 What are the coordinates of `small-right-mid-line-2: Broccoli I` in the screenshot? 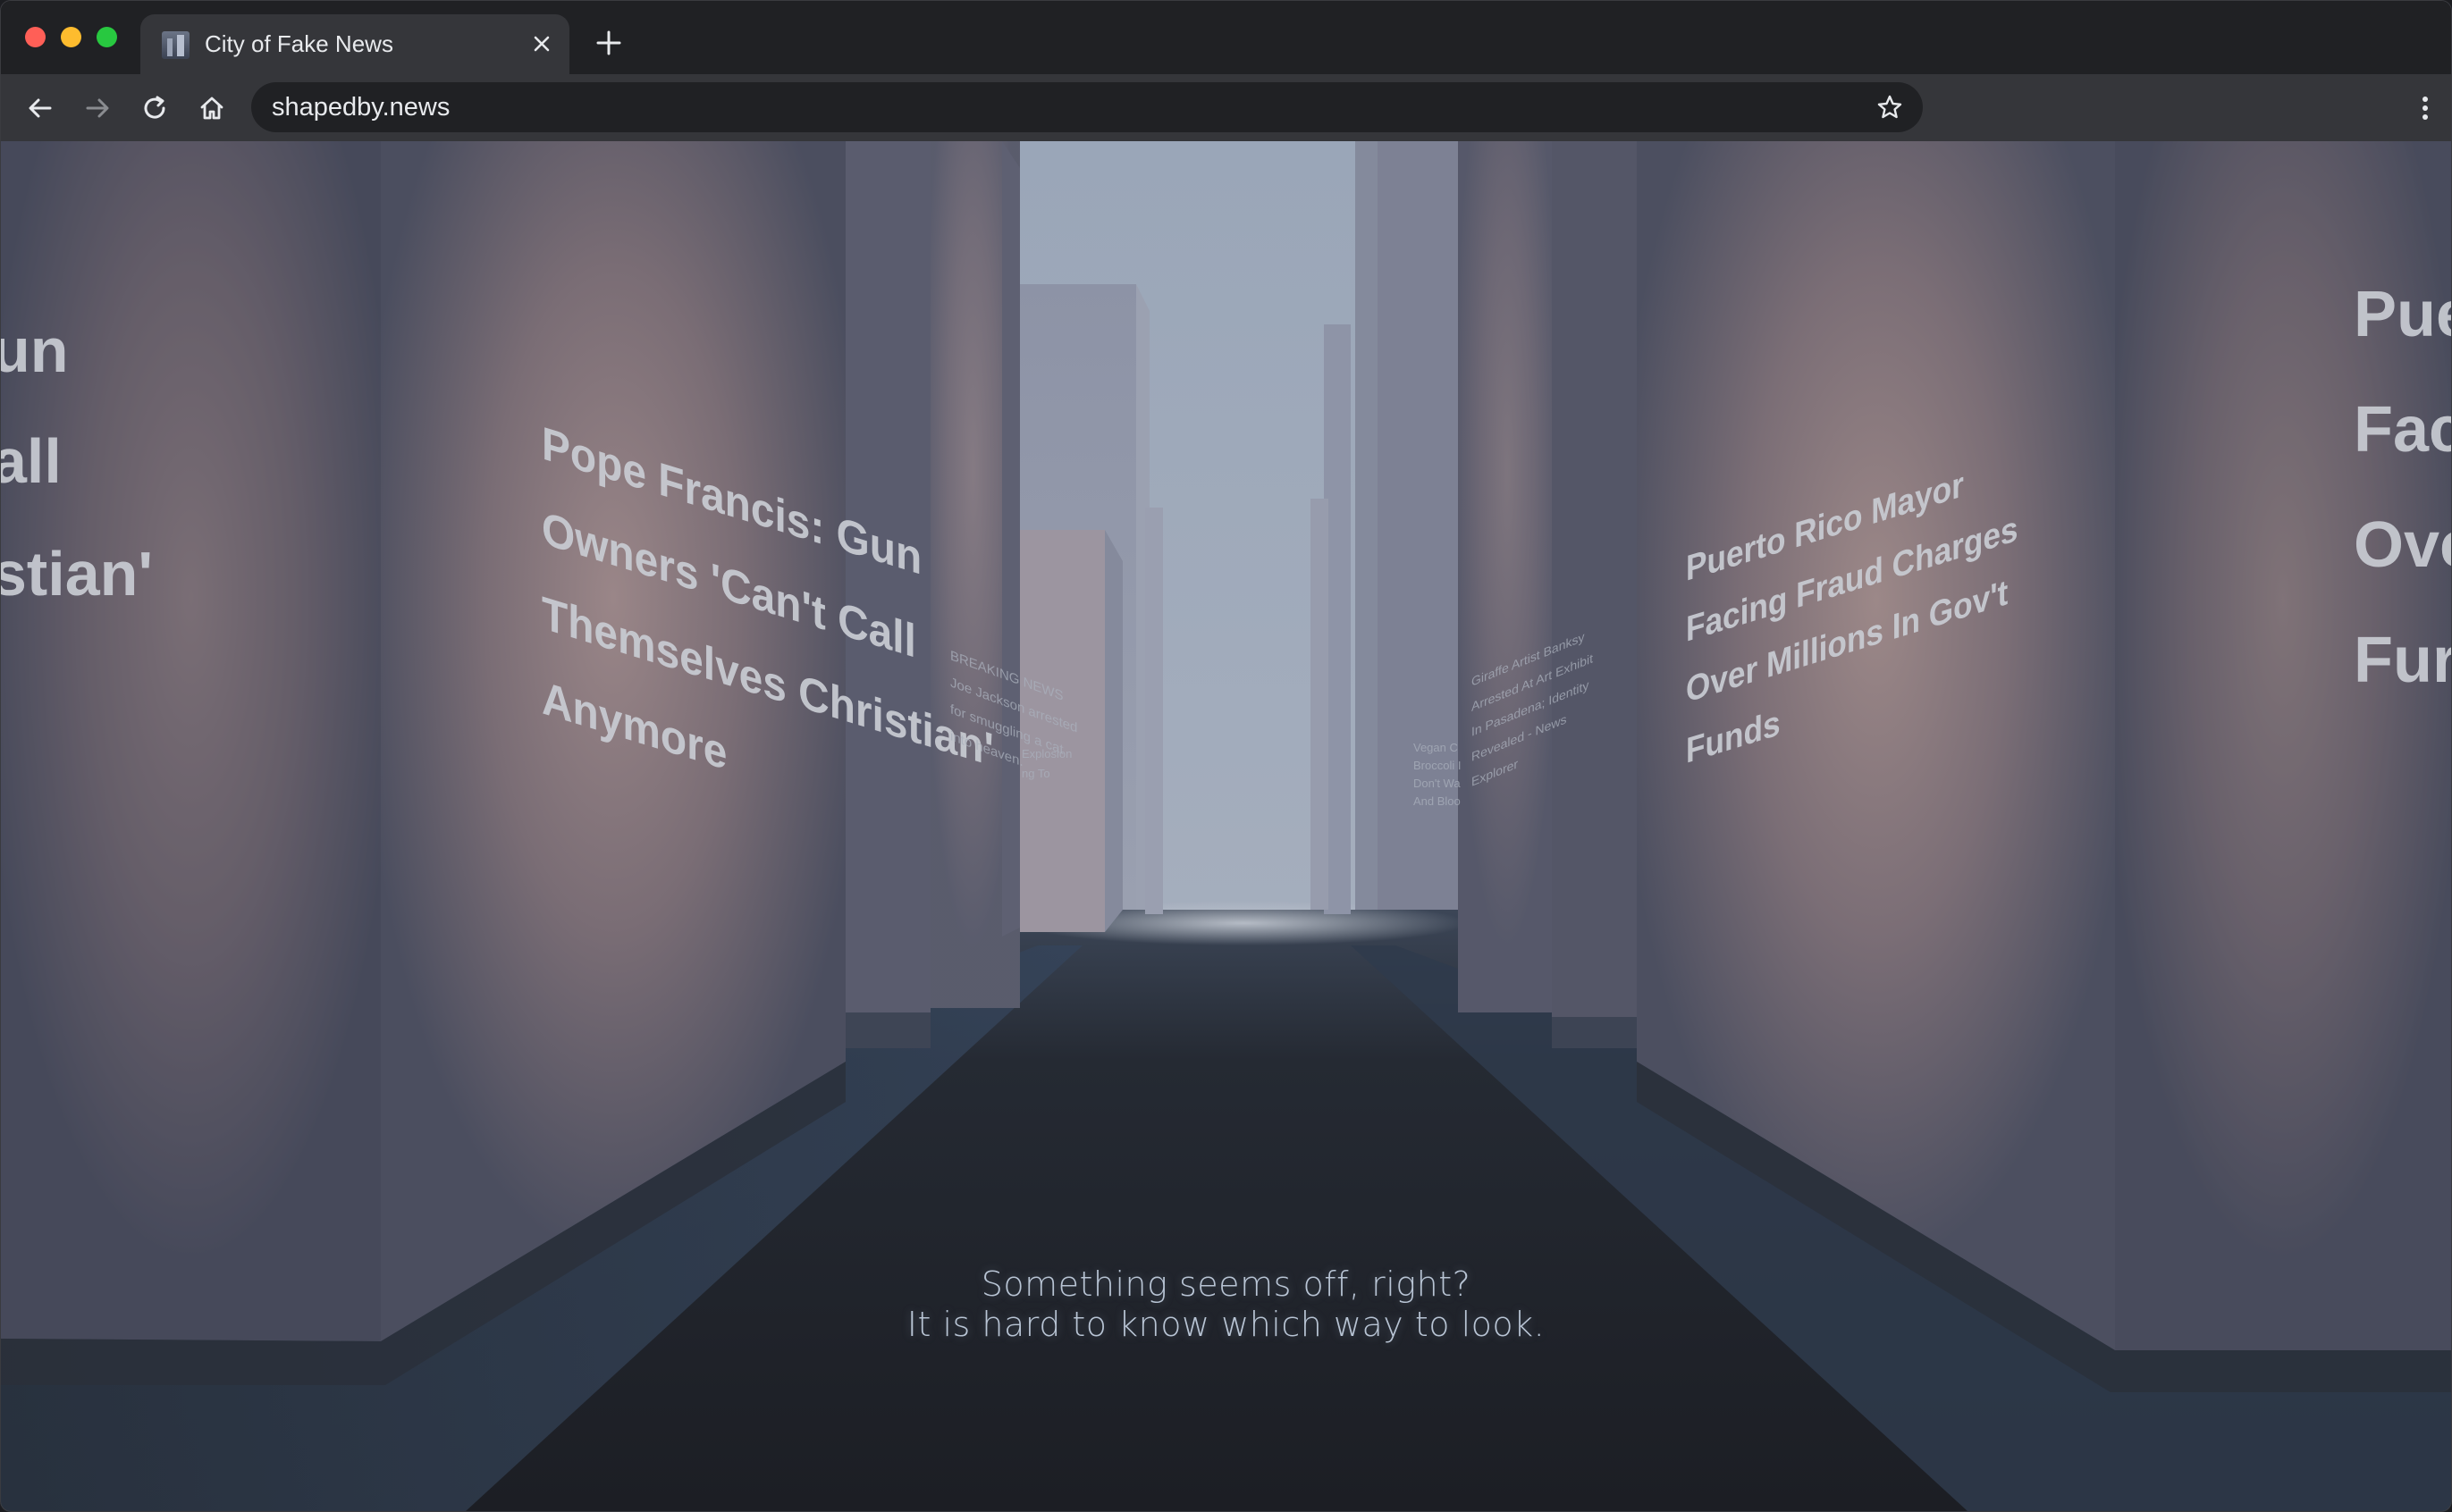 It's located at (1437, 765).